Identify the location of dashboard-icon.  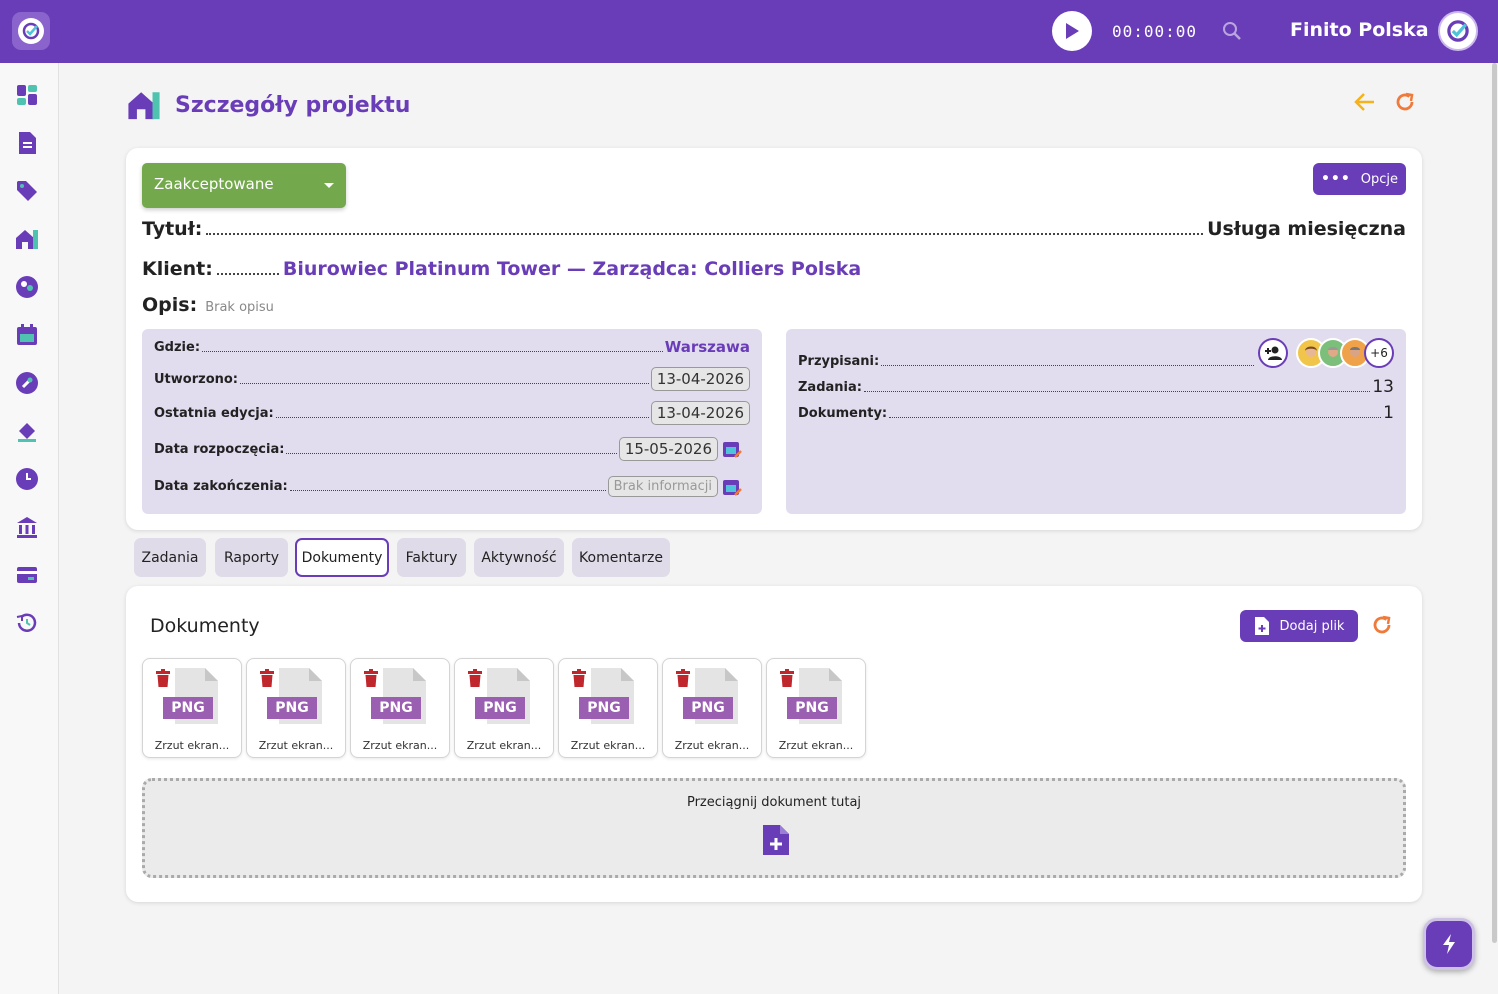
(27, 95).